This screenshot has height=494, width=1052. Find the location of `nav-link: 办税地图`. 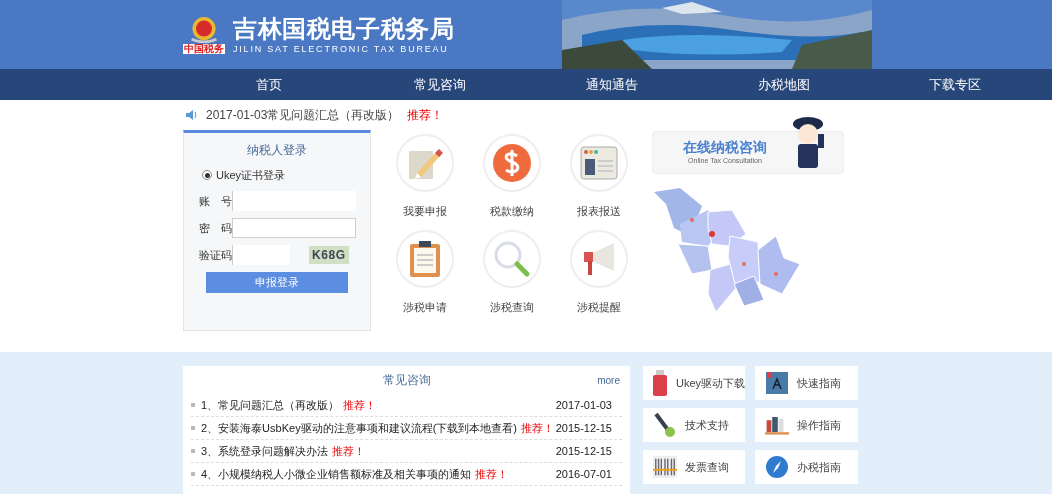

nav-link: 办税地图 is located at coordinates (783, 84).